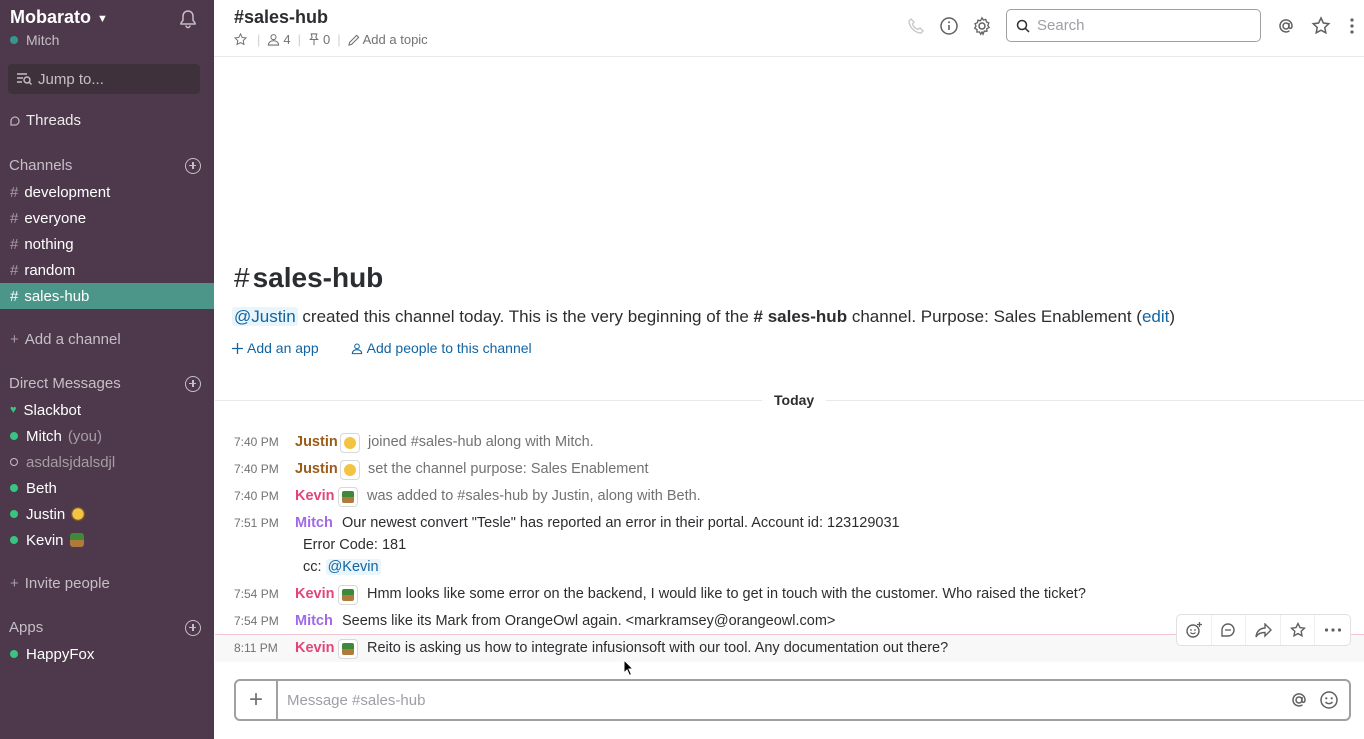 The width and height of the screenshot is (1364, 739). What do you see at coordinates (1352, 26) in the screenshot?
I see `more-vertical-icon` at bounding box center [1352, 26].